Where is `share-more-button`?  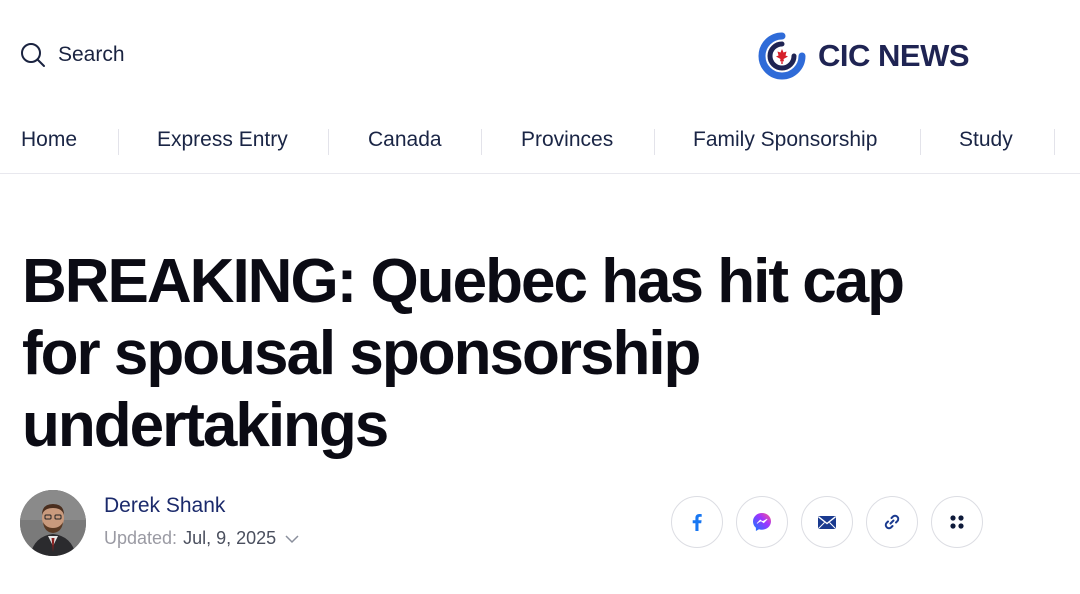 share-more-button is located at coordinates (957, 522).